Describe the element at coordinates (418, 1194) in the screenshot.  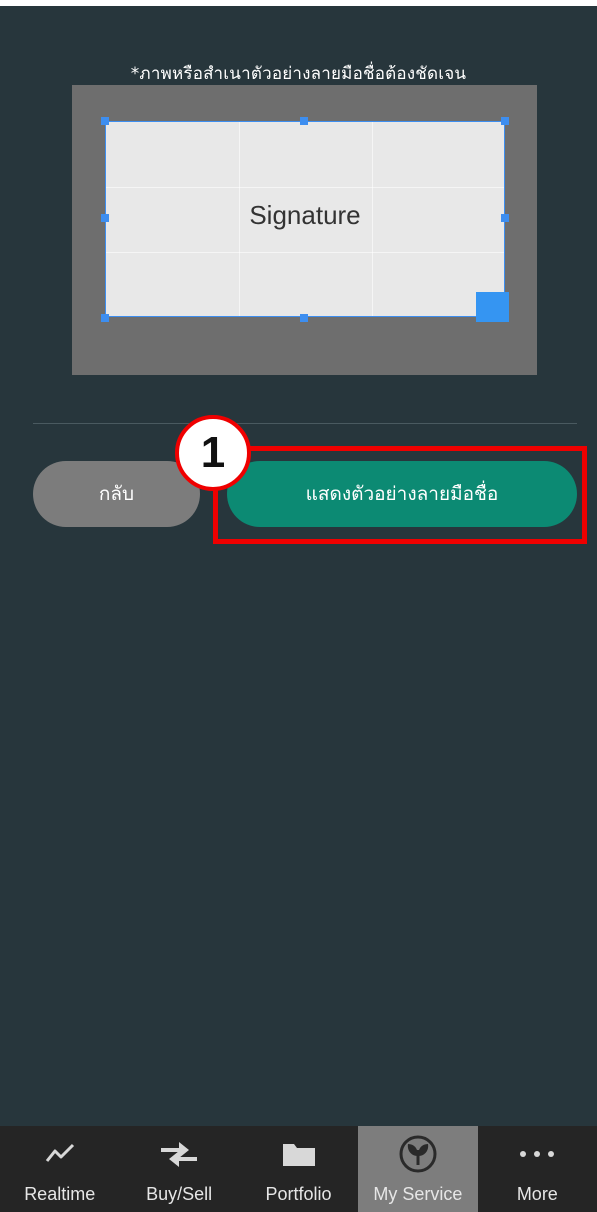
I see `tab-label: My Service` at that location.